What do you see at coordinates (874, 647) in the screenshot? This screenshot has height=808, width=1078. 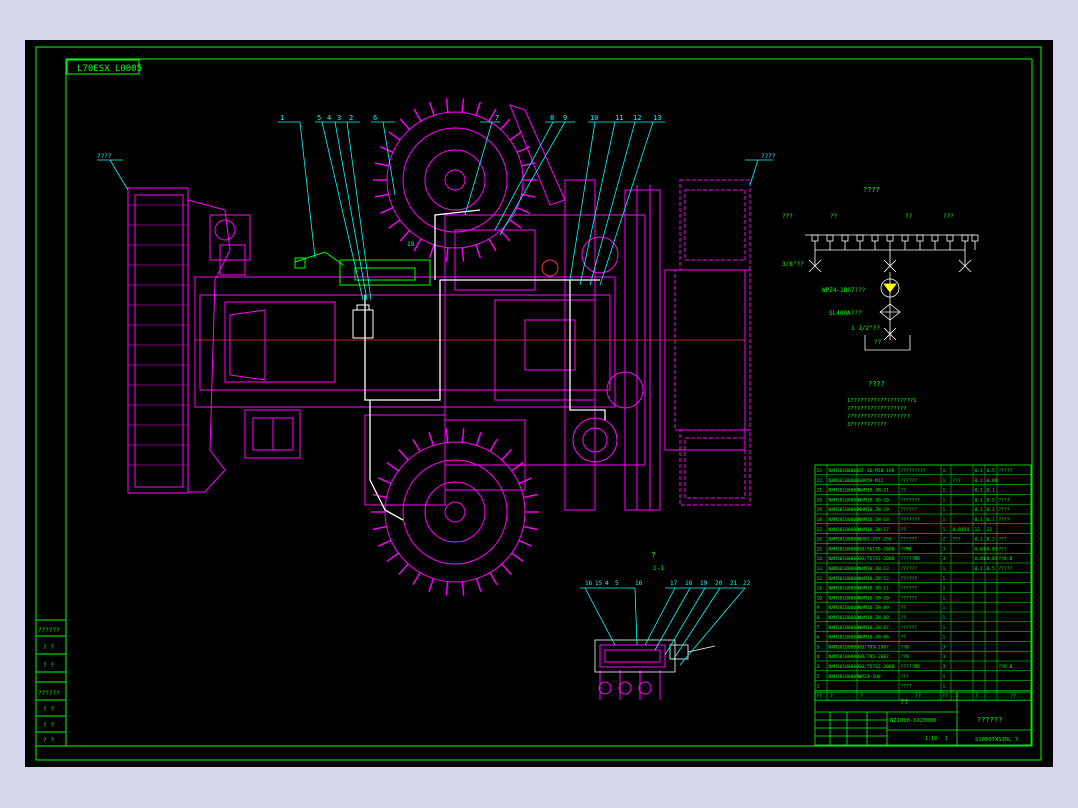 I see `bom-cell: GB/T93-1987` at bounding box center [874, 647].